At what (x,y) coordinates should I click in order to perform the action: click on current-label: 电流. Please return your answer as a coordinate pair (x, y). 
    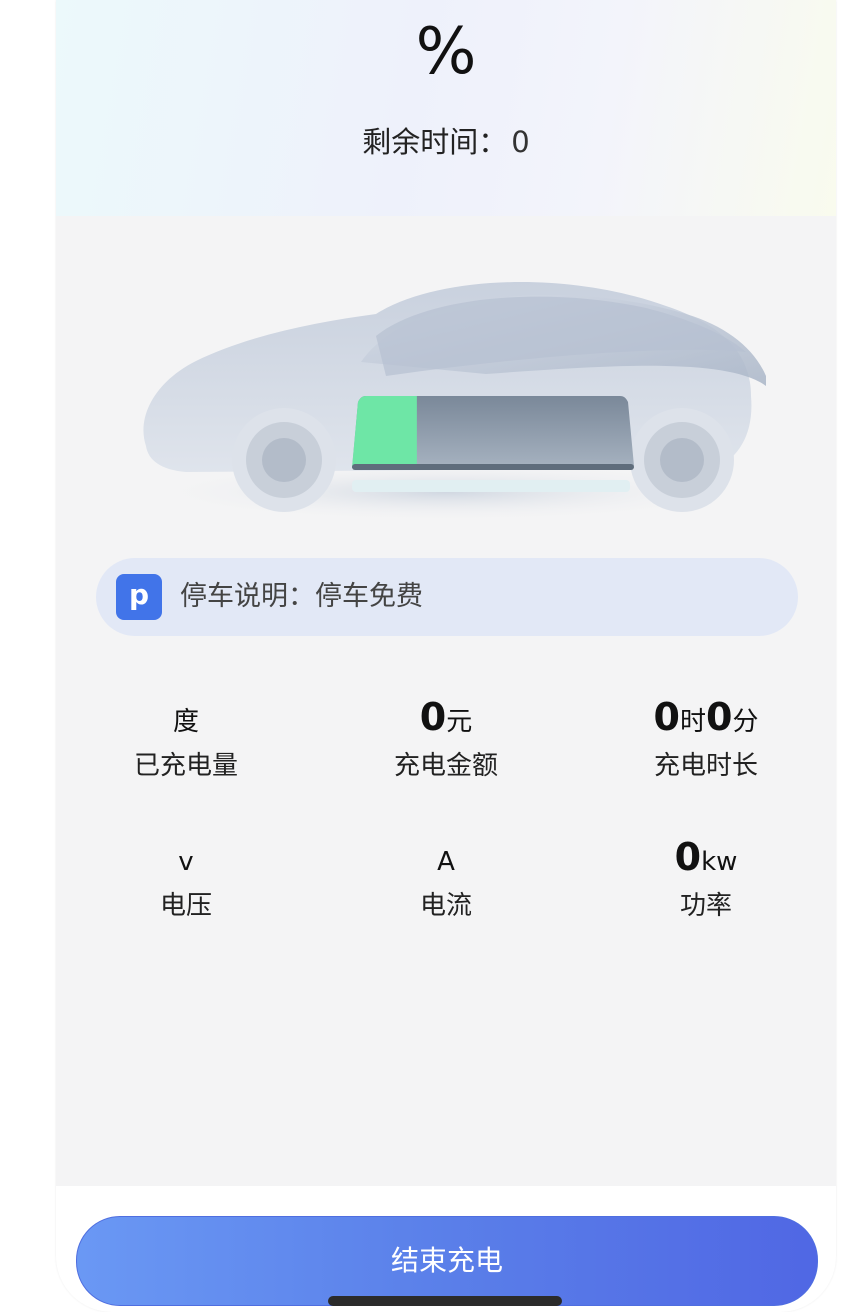
    Looking at the image, I should click on (445, 906).